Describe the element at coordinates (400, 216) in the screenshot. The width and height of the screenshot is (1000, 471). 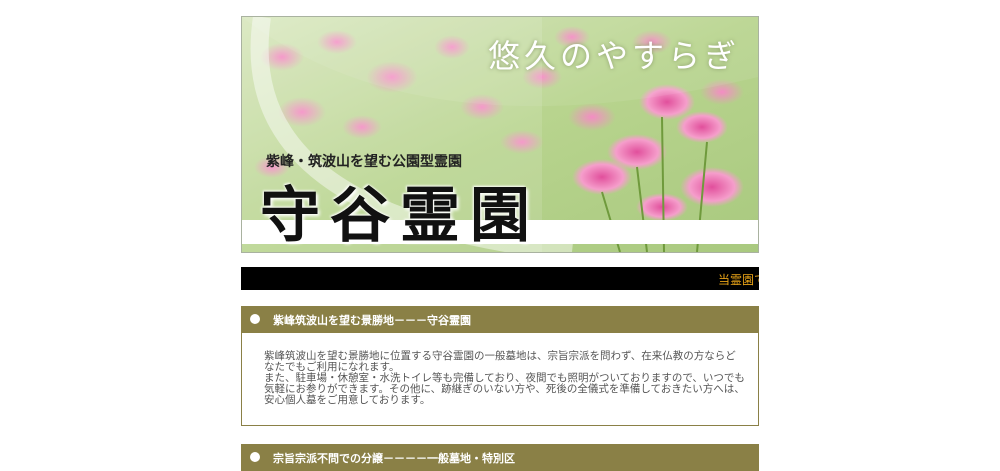
I see `site-title: 守谷霊園` at that location.